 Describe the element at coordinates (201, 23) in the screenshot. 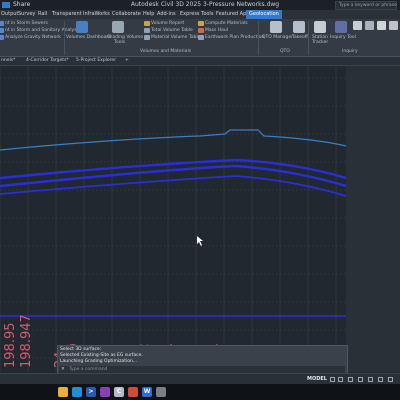

I see `compute-materials-icon` at that location.